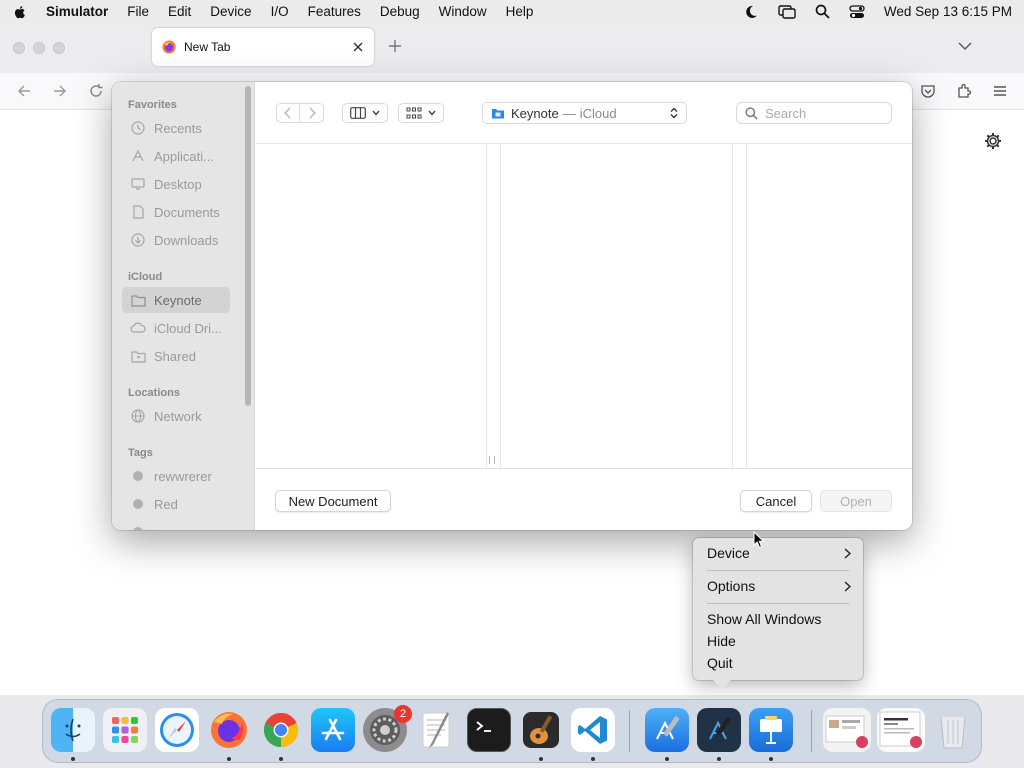 Image resolution: width=1024 pixels, height=768 pixels. What do you see at coordinates (73, 730) in the screenshot?
I see `finder-icon` at bounding box center [73, 730].